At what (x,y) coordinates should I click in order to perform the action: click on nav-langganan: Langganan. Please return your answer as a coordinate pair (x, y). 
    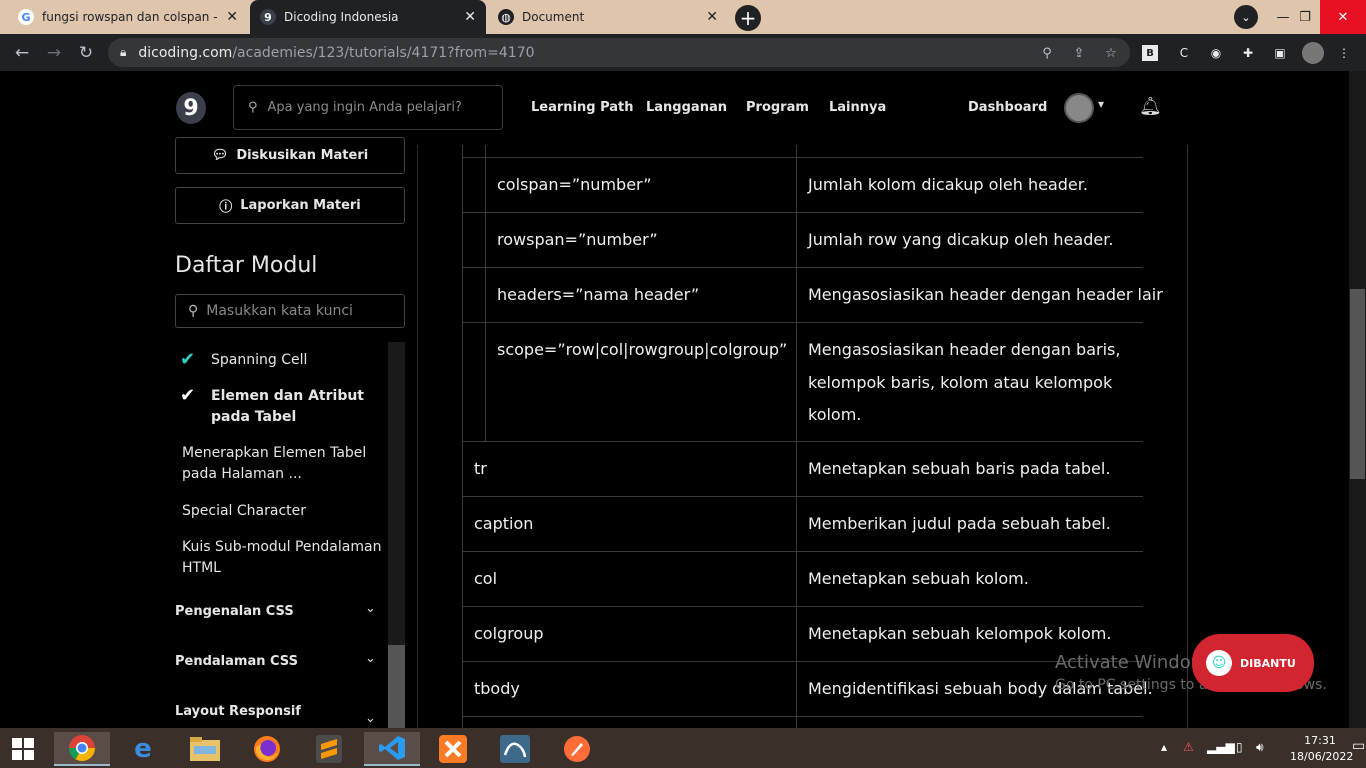
    Looking at the image, I should click on (686, 107).